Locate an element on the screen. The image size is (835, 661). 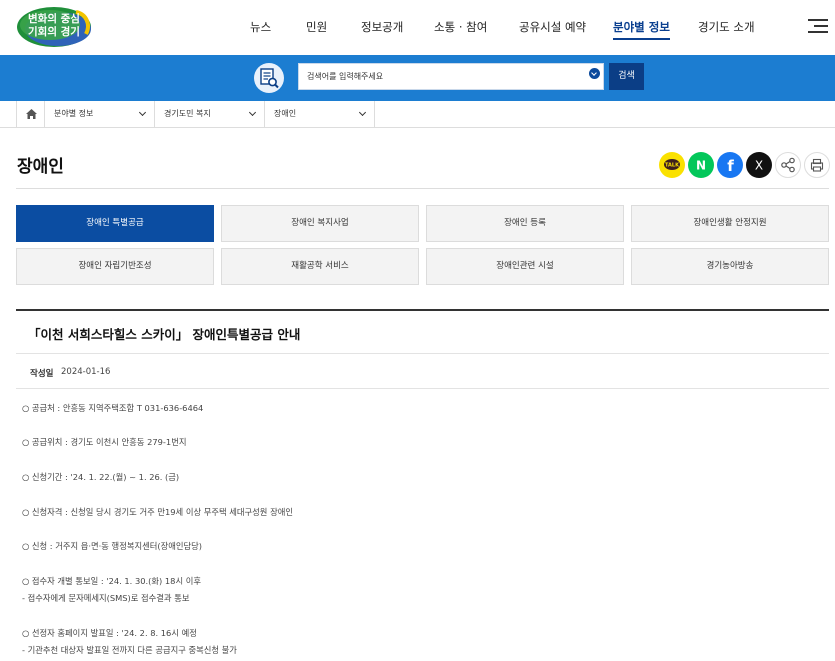
hamburger-menu-icon is located at coordinates (818, 26).